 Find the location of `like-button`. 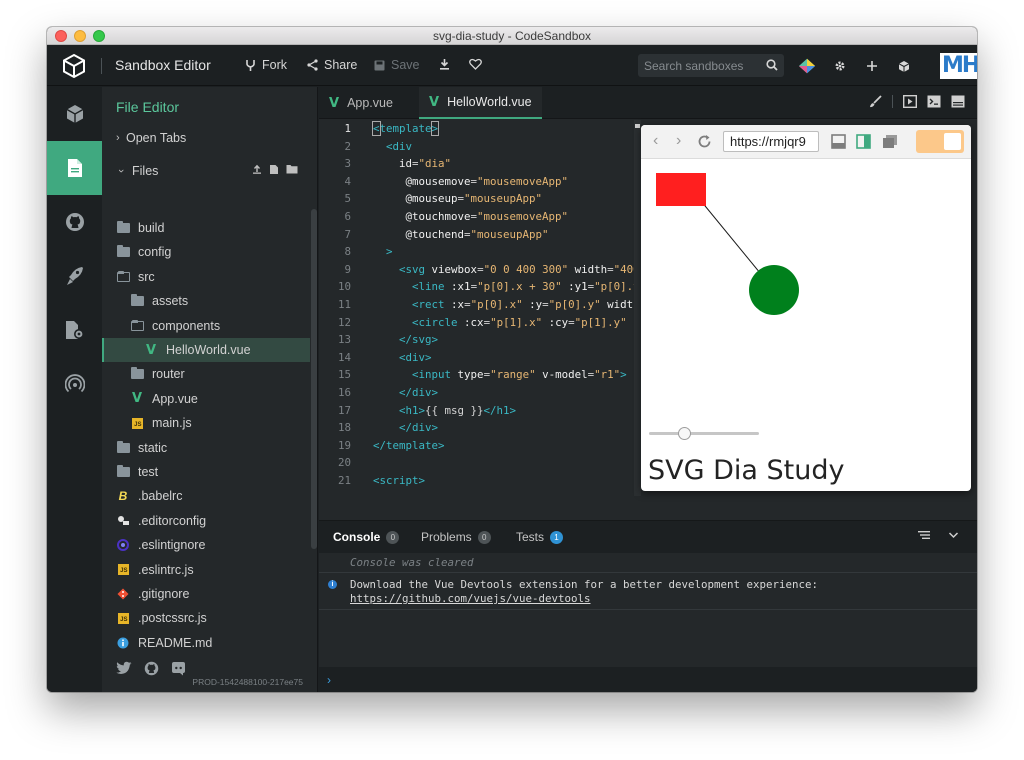

like-button is located at coordinates (475, 64).